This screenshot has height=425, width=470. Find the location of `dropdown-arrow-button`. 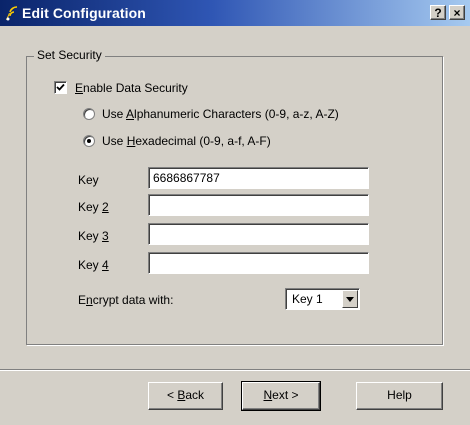

dropdown-arrow-button is located at coordinates (350, 299).